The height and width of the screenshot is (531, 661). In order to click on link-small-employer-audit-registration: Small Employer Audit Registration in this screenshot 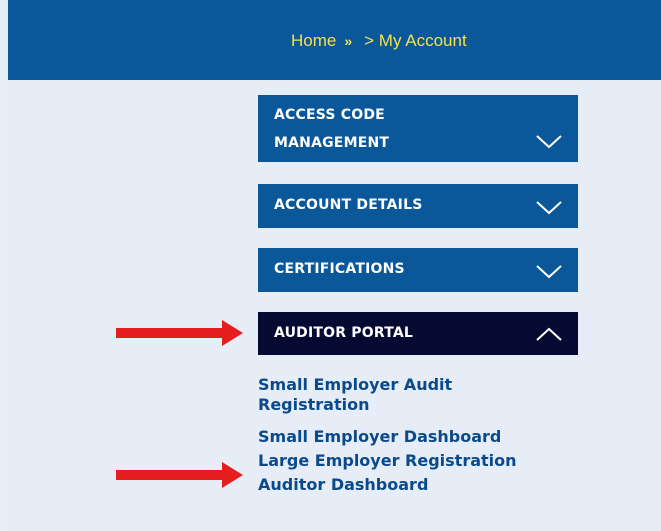, I will do `click(423, 395)`.